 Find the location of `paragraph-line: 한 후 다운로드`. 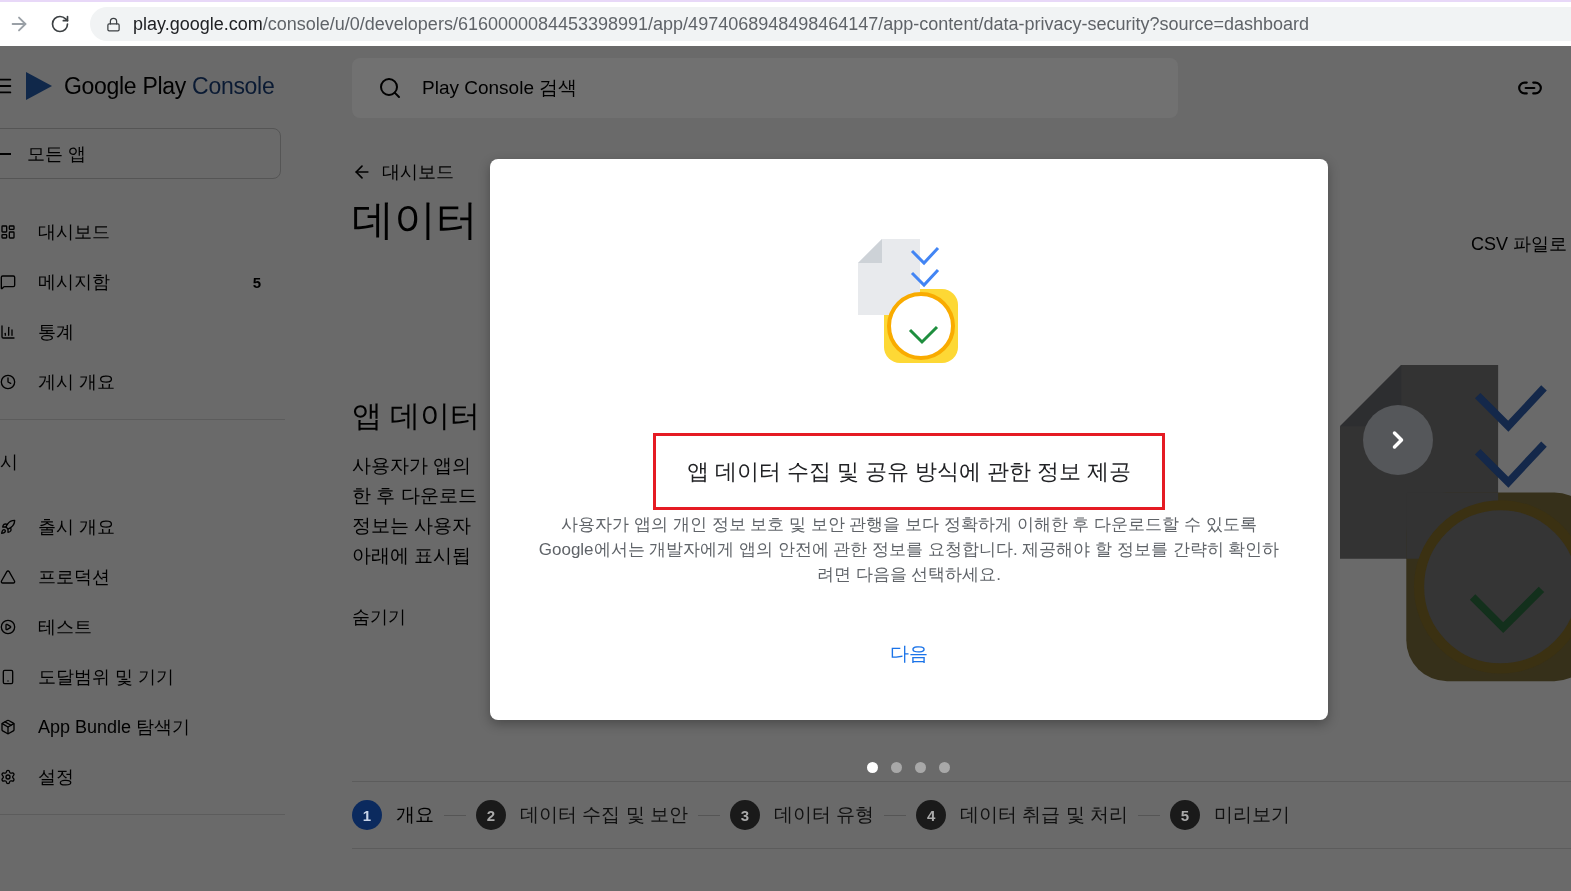

paragraph-line: 한 후 다운로드 is located at coordinates (414, 496).